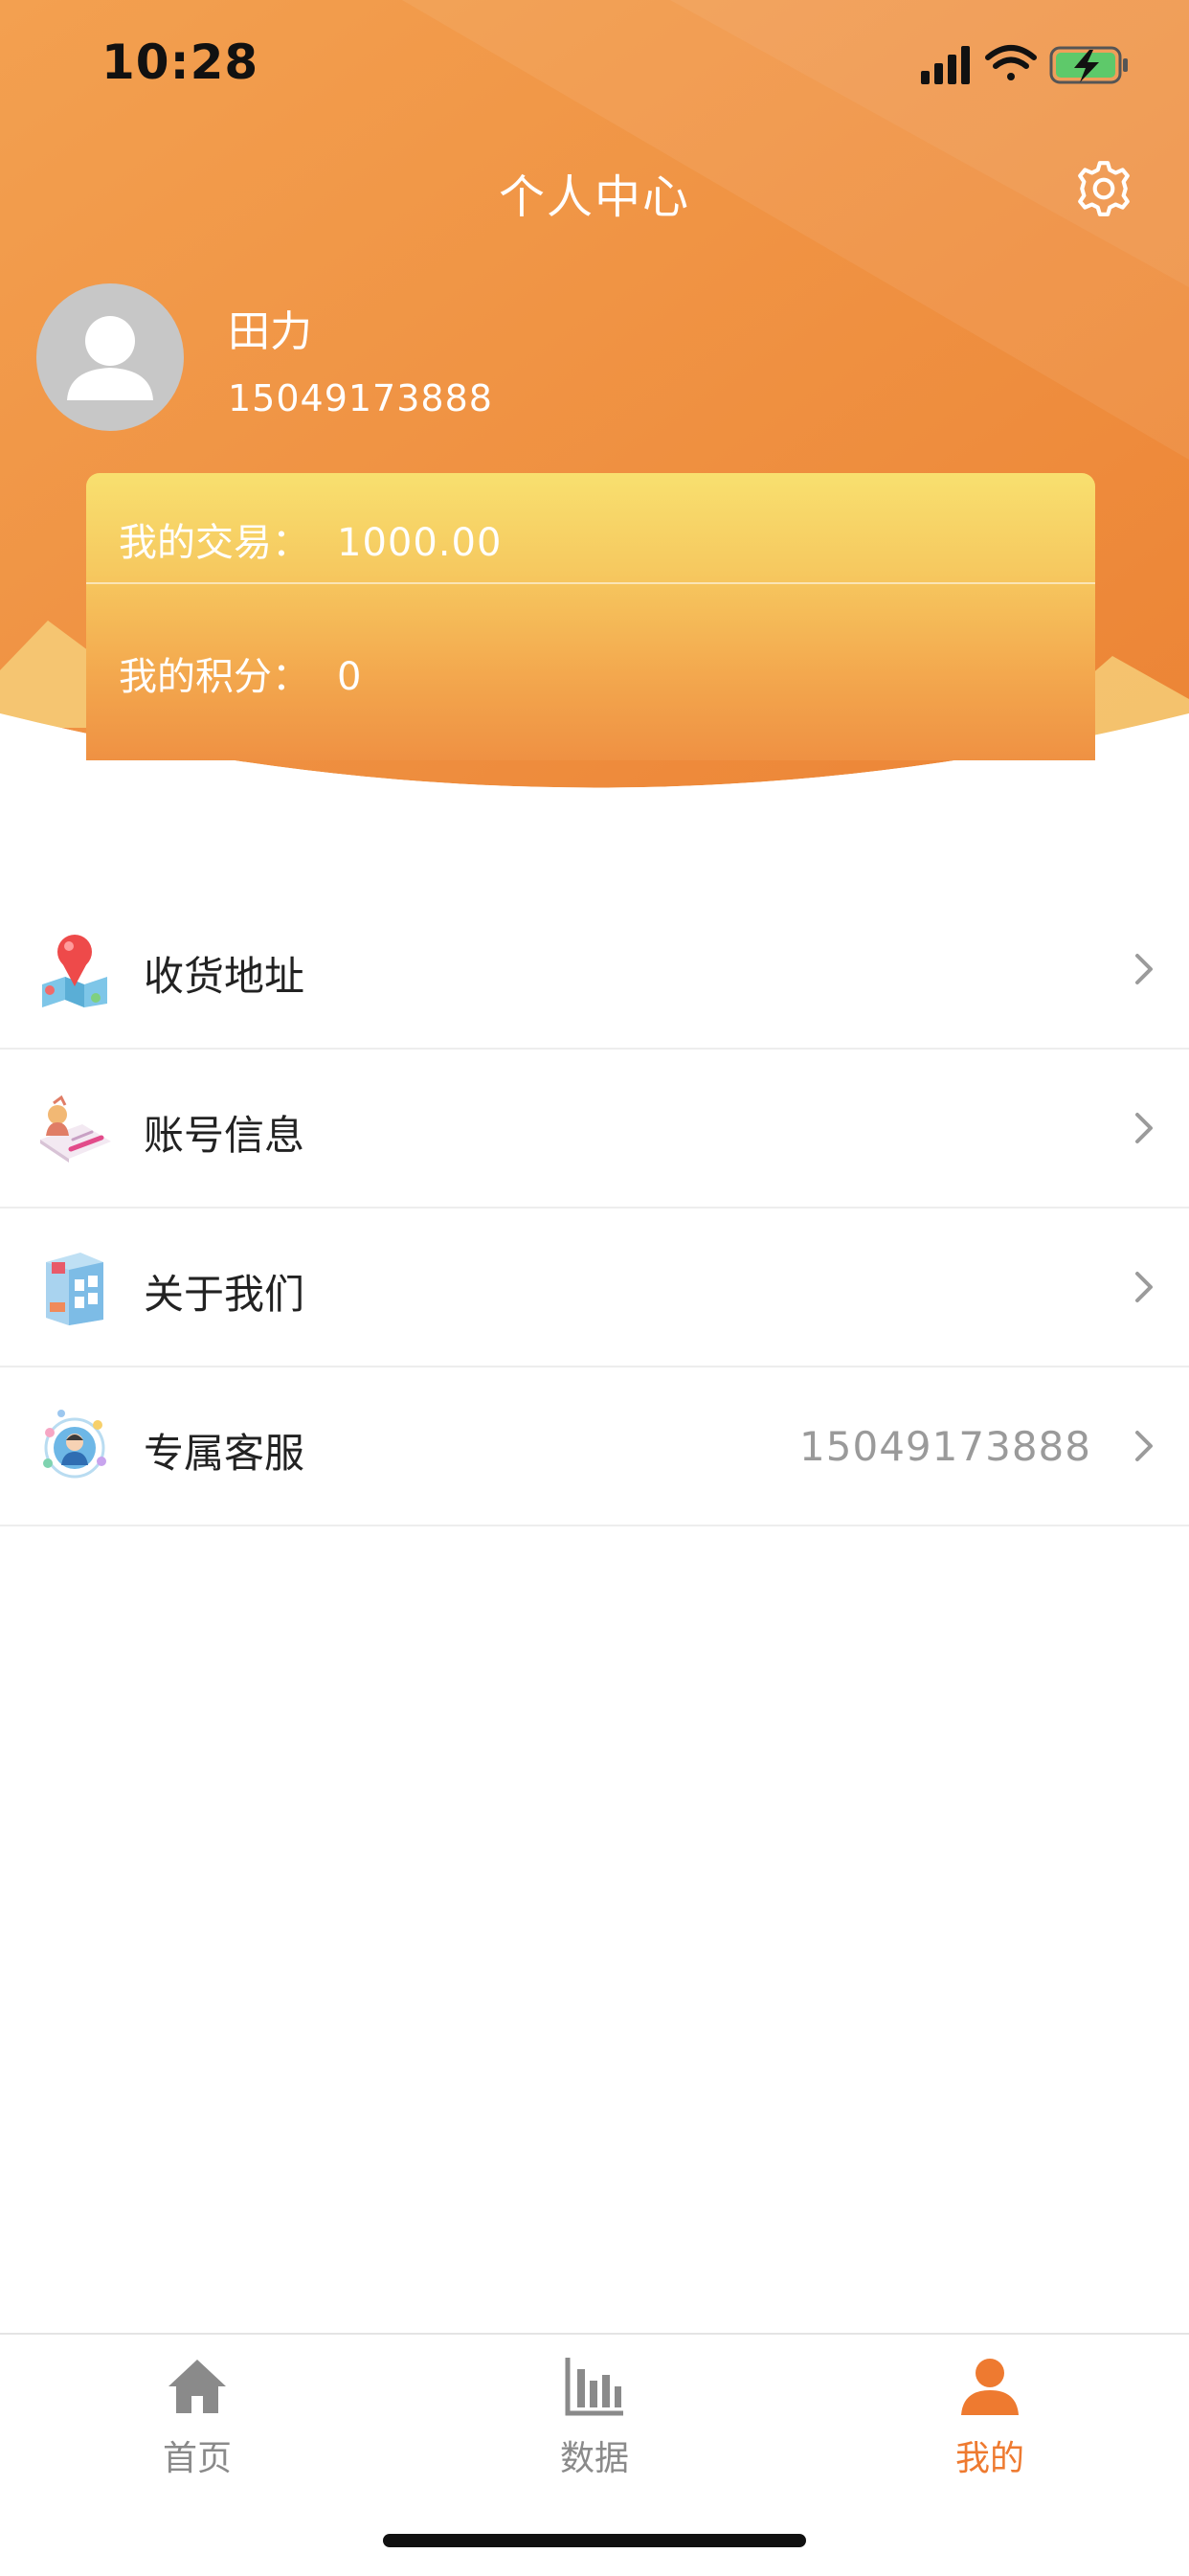  What do you see at coordinates (224, 1453) in the screenshot?
I see `menu-label: 专属客服` at bounding box center [224, 1453].